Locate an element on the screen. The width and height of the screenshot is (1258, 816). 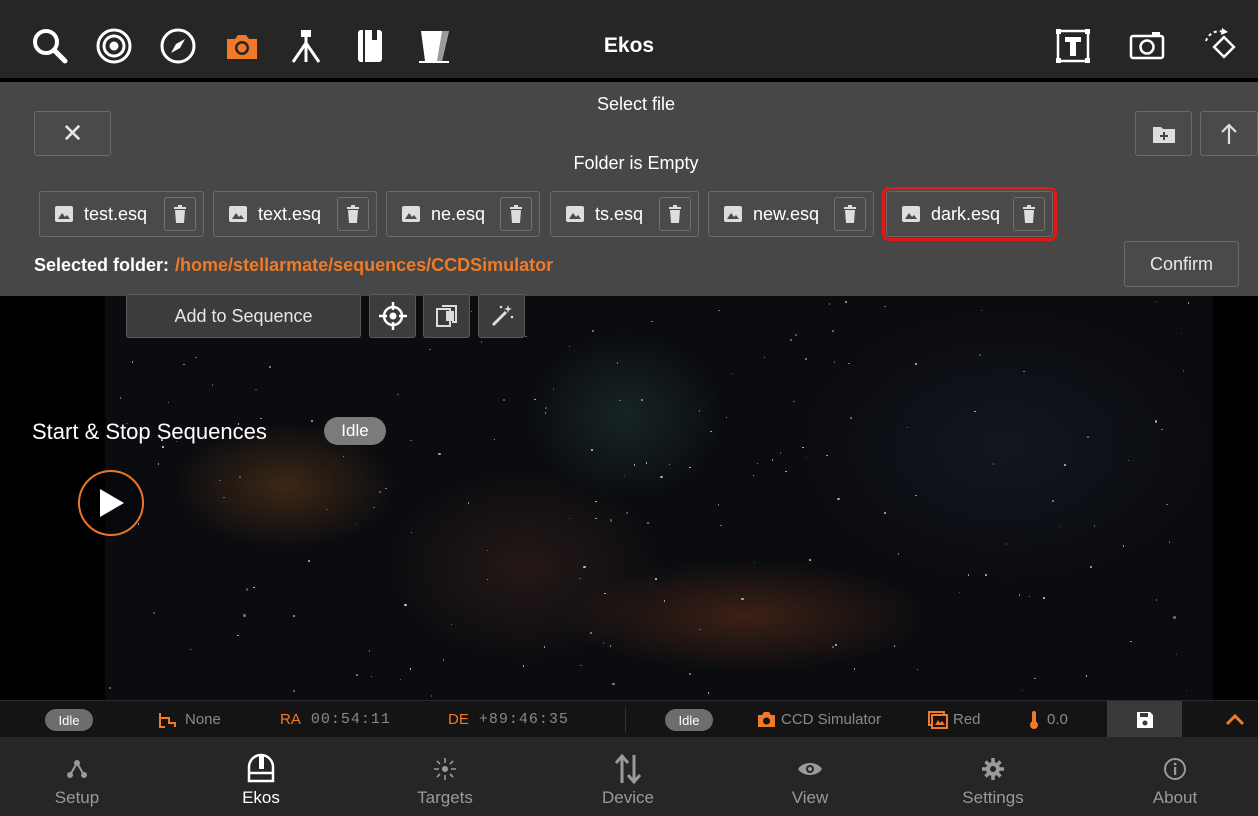
dialog-title: Select file is located at coordinates (636, 104).